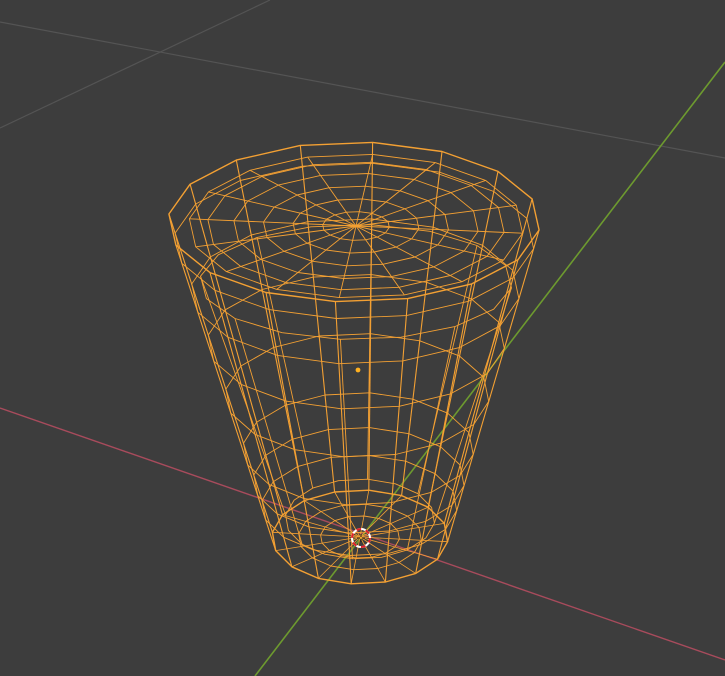 This screenshot has width=725, height=676. I want to click on mesh-edge-inner-ring, so click(356, 282).